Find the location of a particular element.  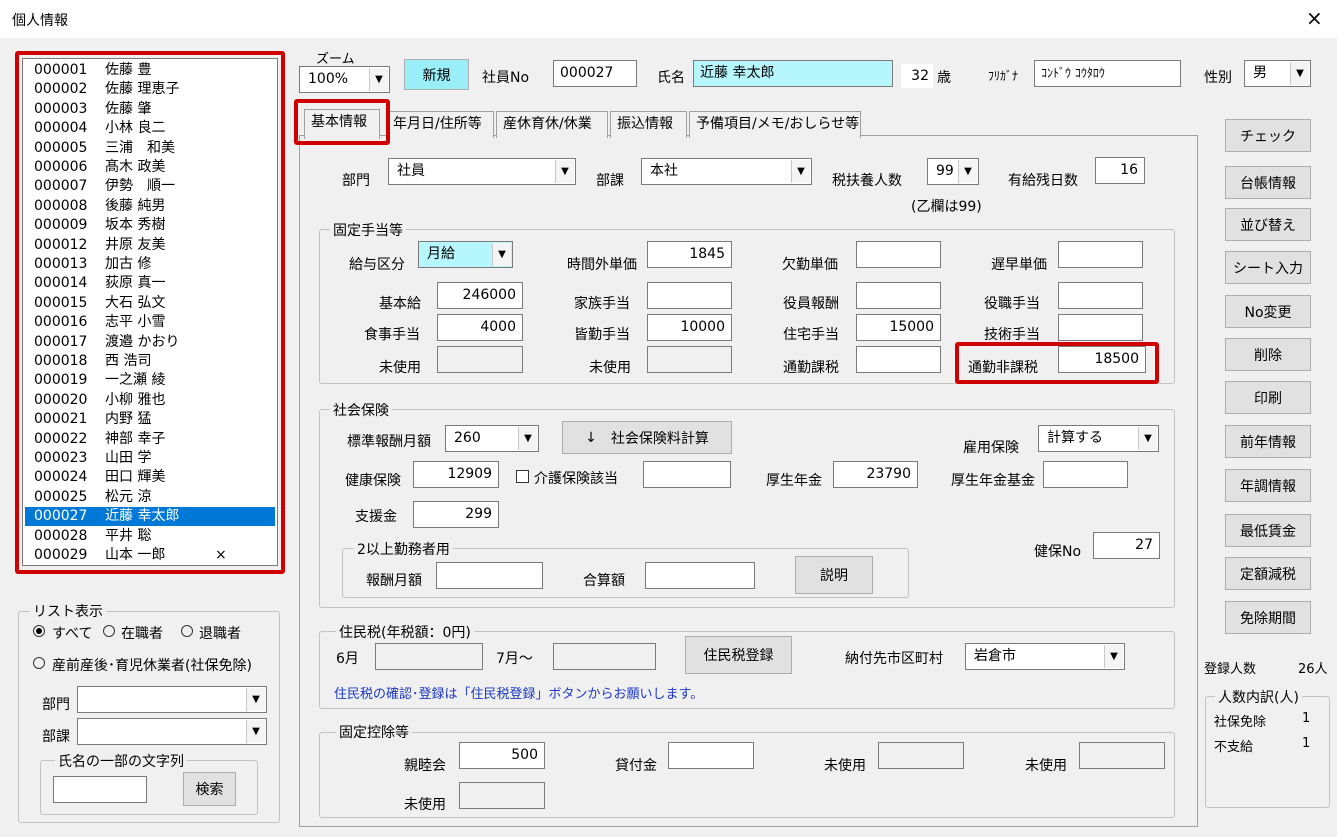

std-pay-select: 260 ▼ is located at coordinates (492, 438).